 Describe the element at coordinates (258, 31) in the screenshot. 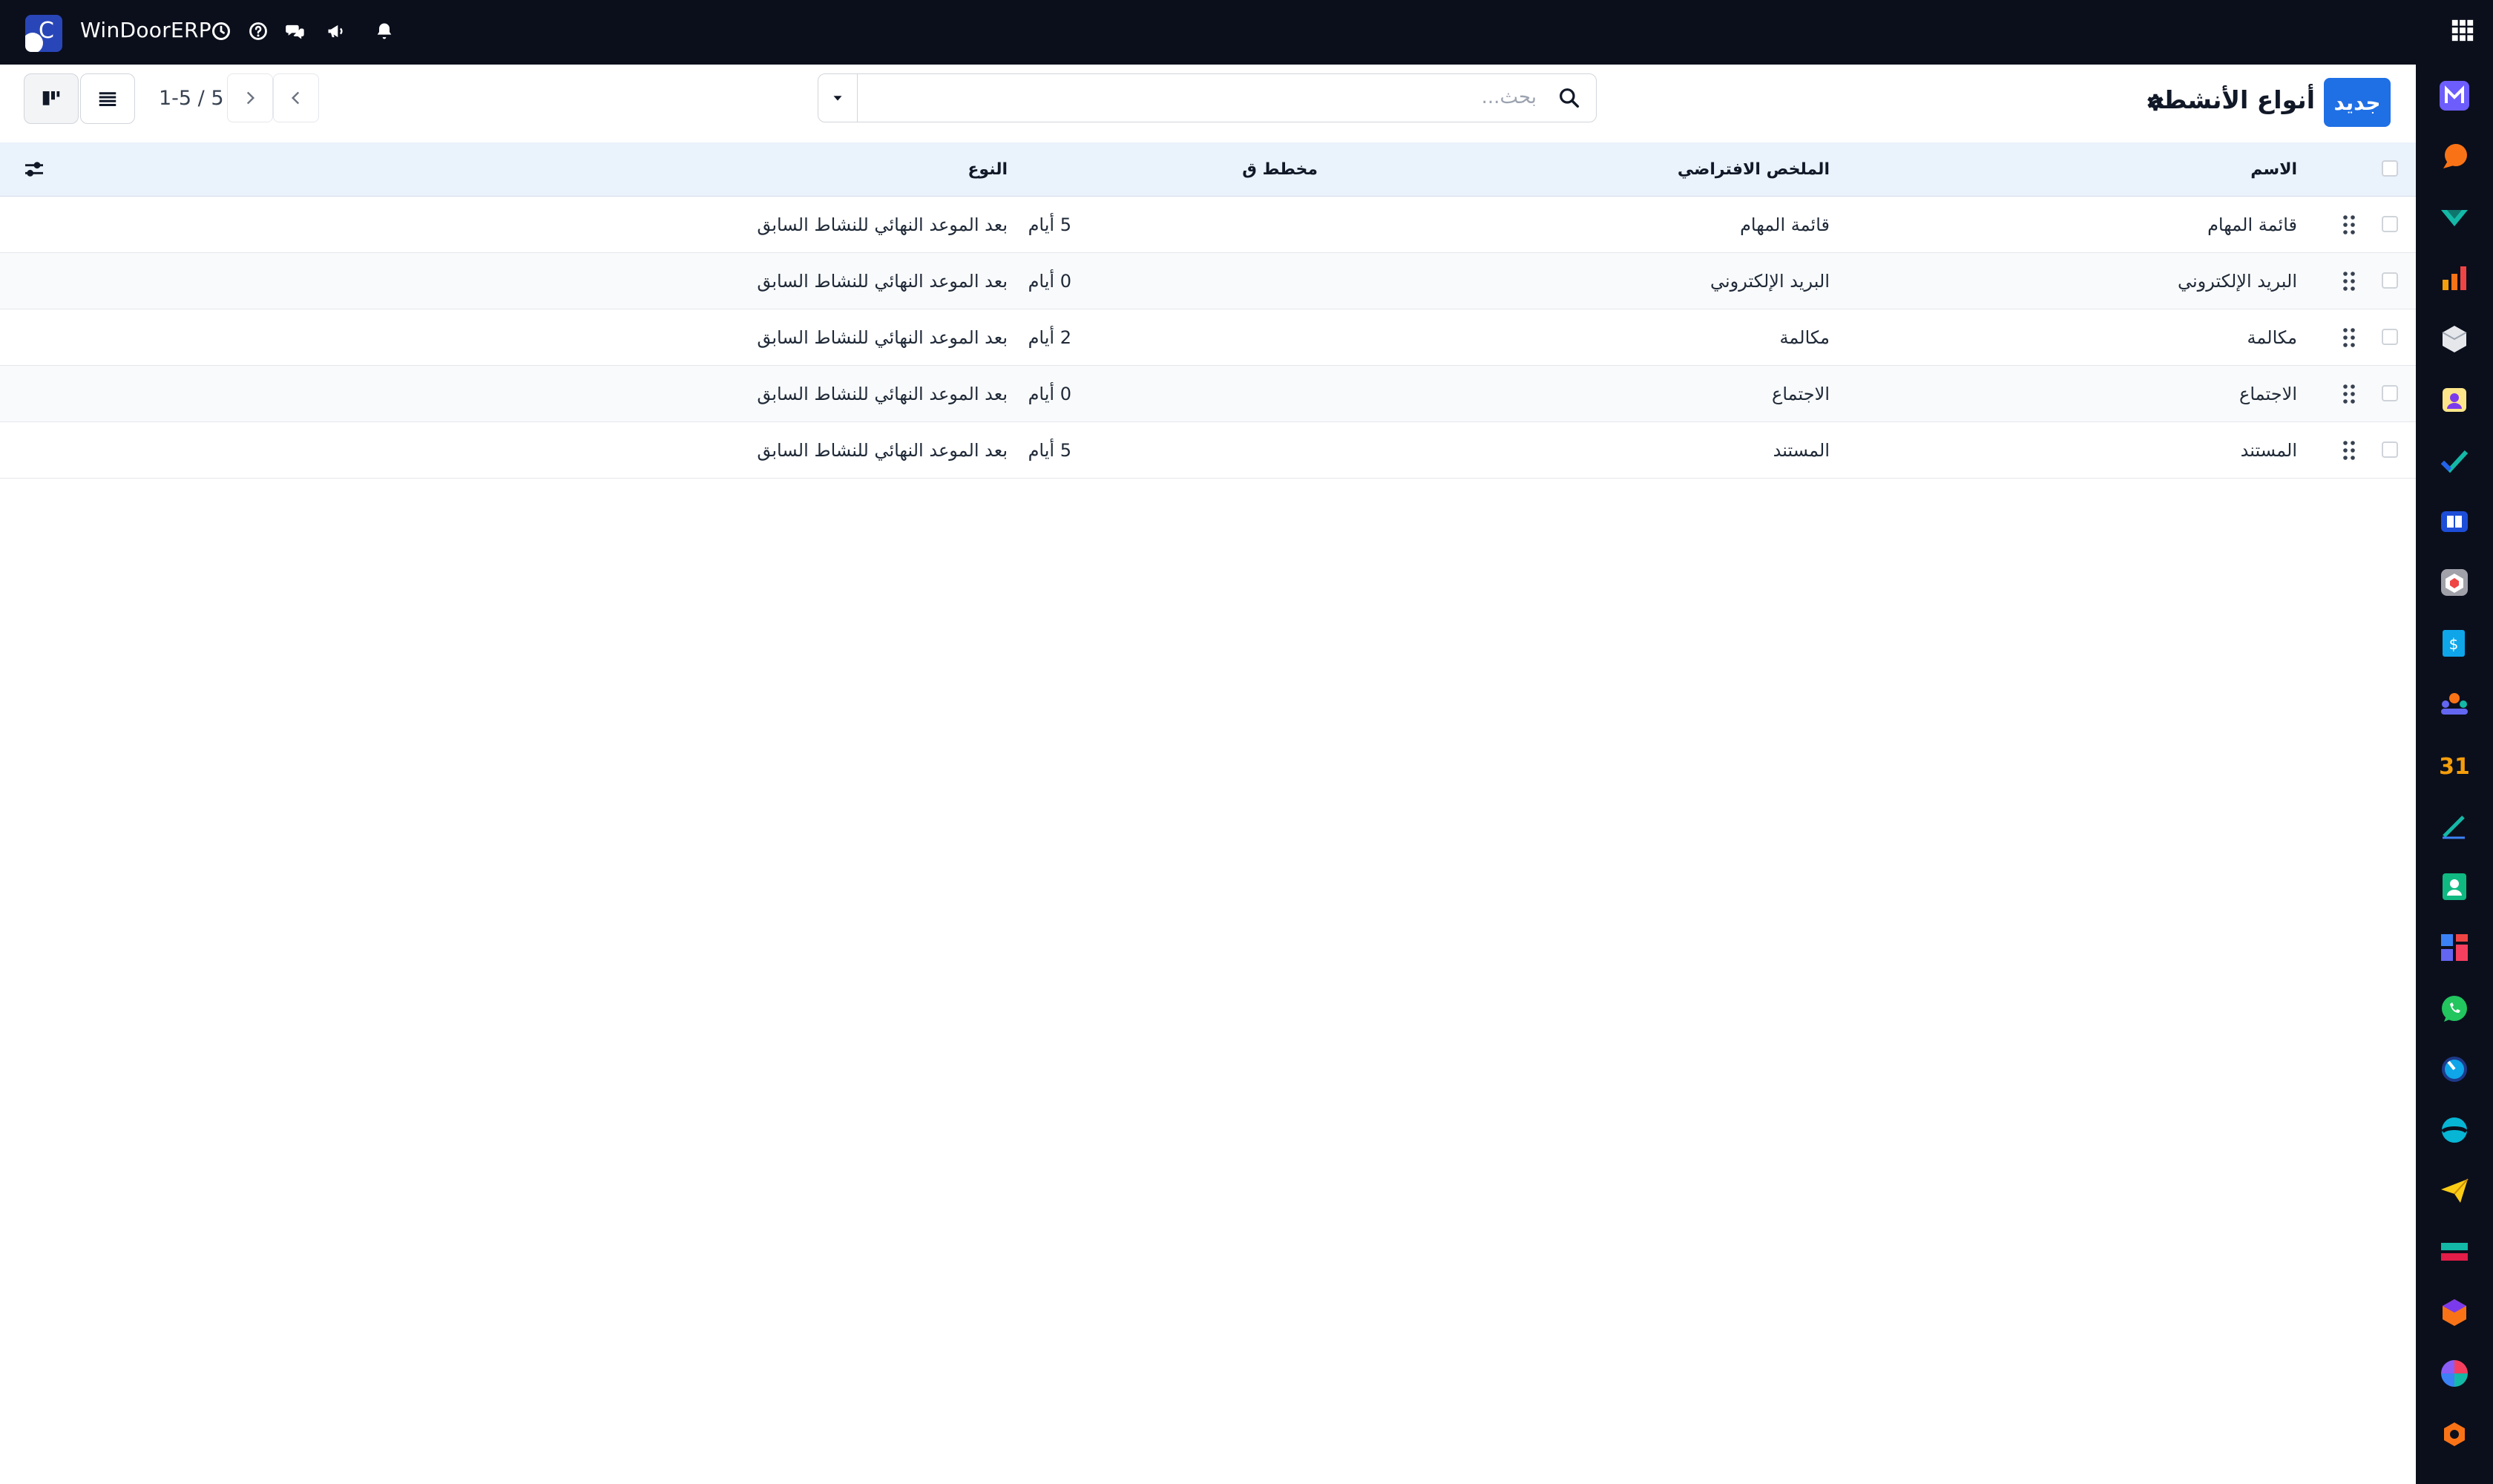

I see `help-icon` at that location.